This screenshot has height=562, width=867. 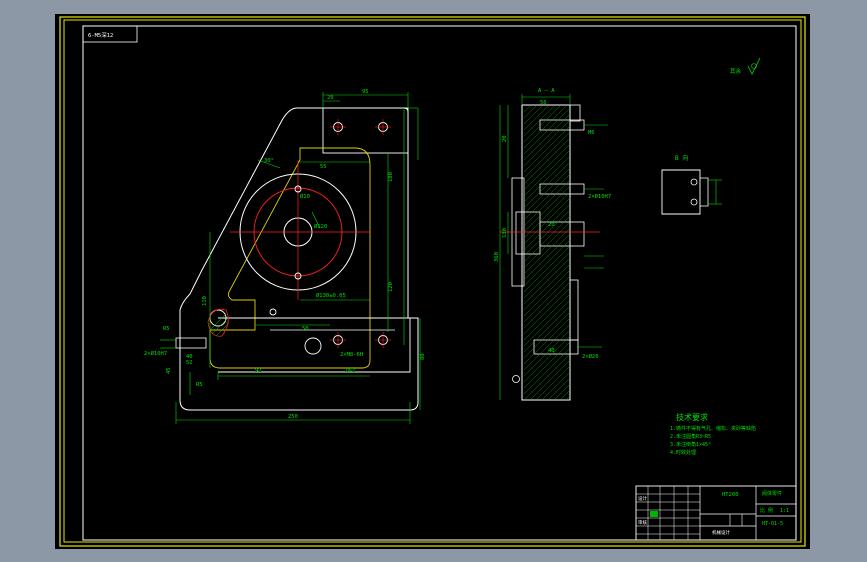 What do you see at coordinates (273, 312) in the screenshot?
I see `hole-small-a` at bounding box center [273, 312].